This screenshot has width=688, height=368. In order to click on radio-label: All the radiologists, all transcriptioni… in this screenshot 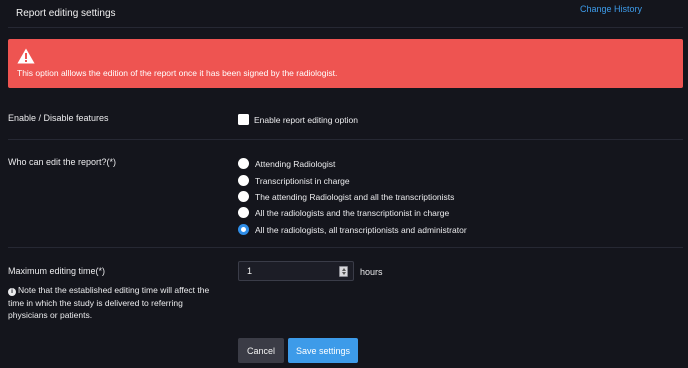, I will do `click(361, 229)`.